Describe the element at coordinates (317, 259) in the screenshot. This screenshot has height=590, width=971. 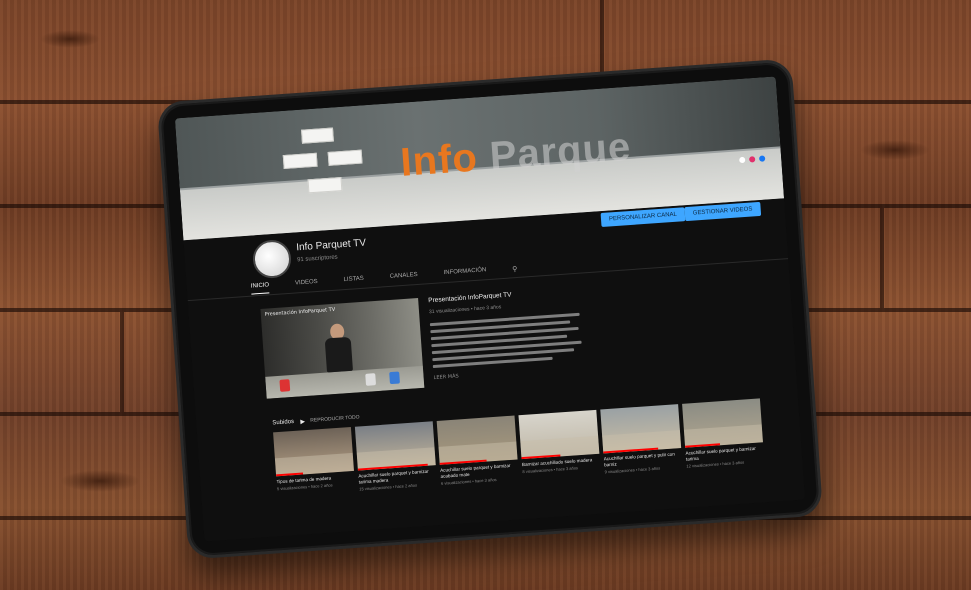
I see `subscriber-count: 91 suscriptores` at that location.